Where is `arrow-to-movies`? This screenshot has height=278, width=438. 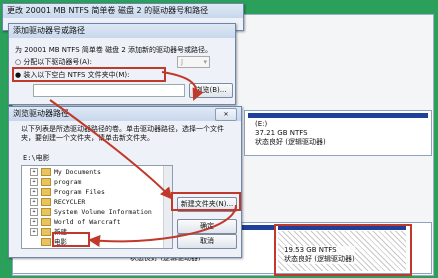
arrow-to-movies is located at coordinates (162, 225).